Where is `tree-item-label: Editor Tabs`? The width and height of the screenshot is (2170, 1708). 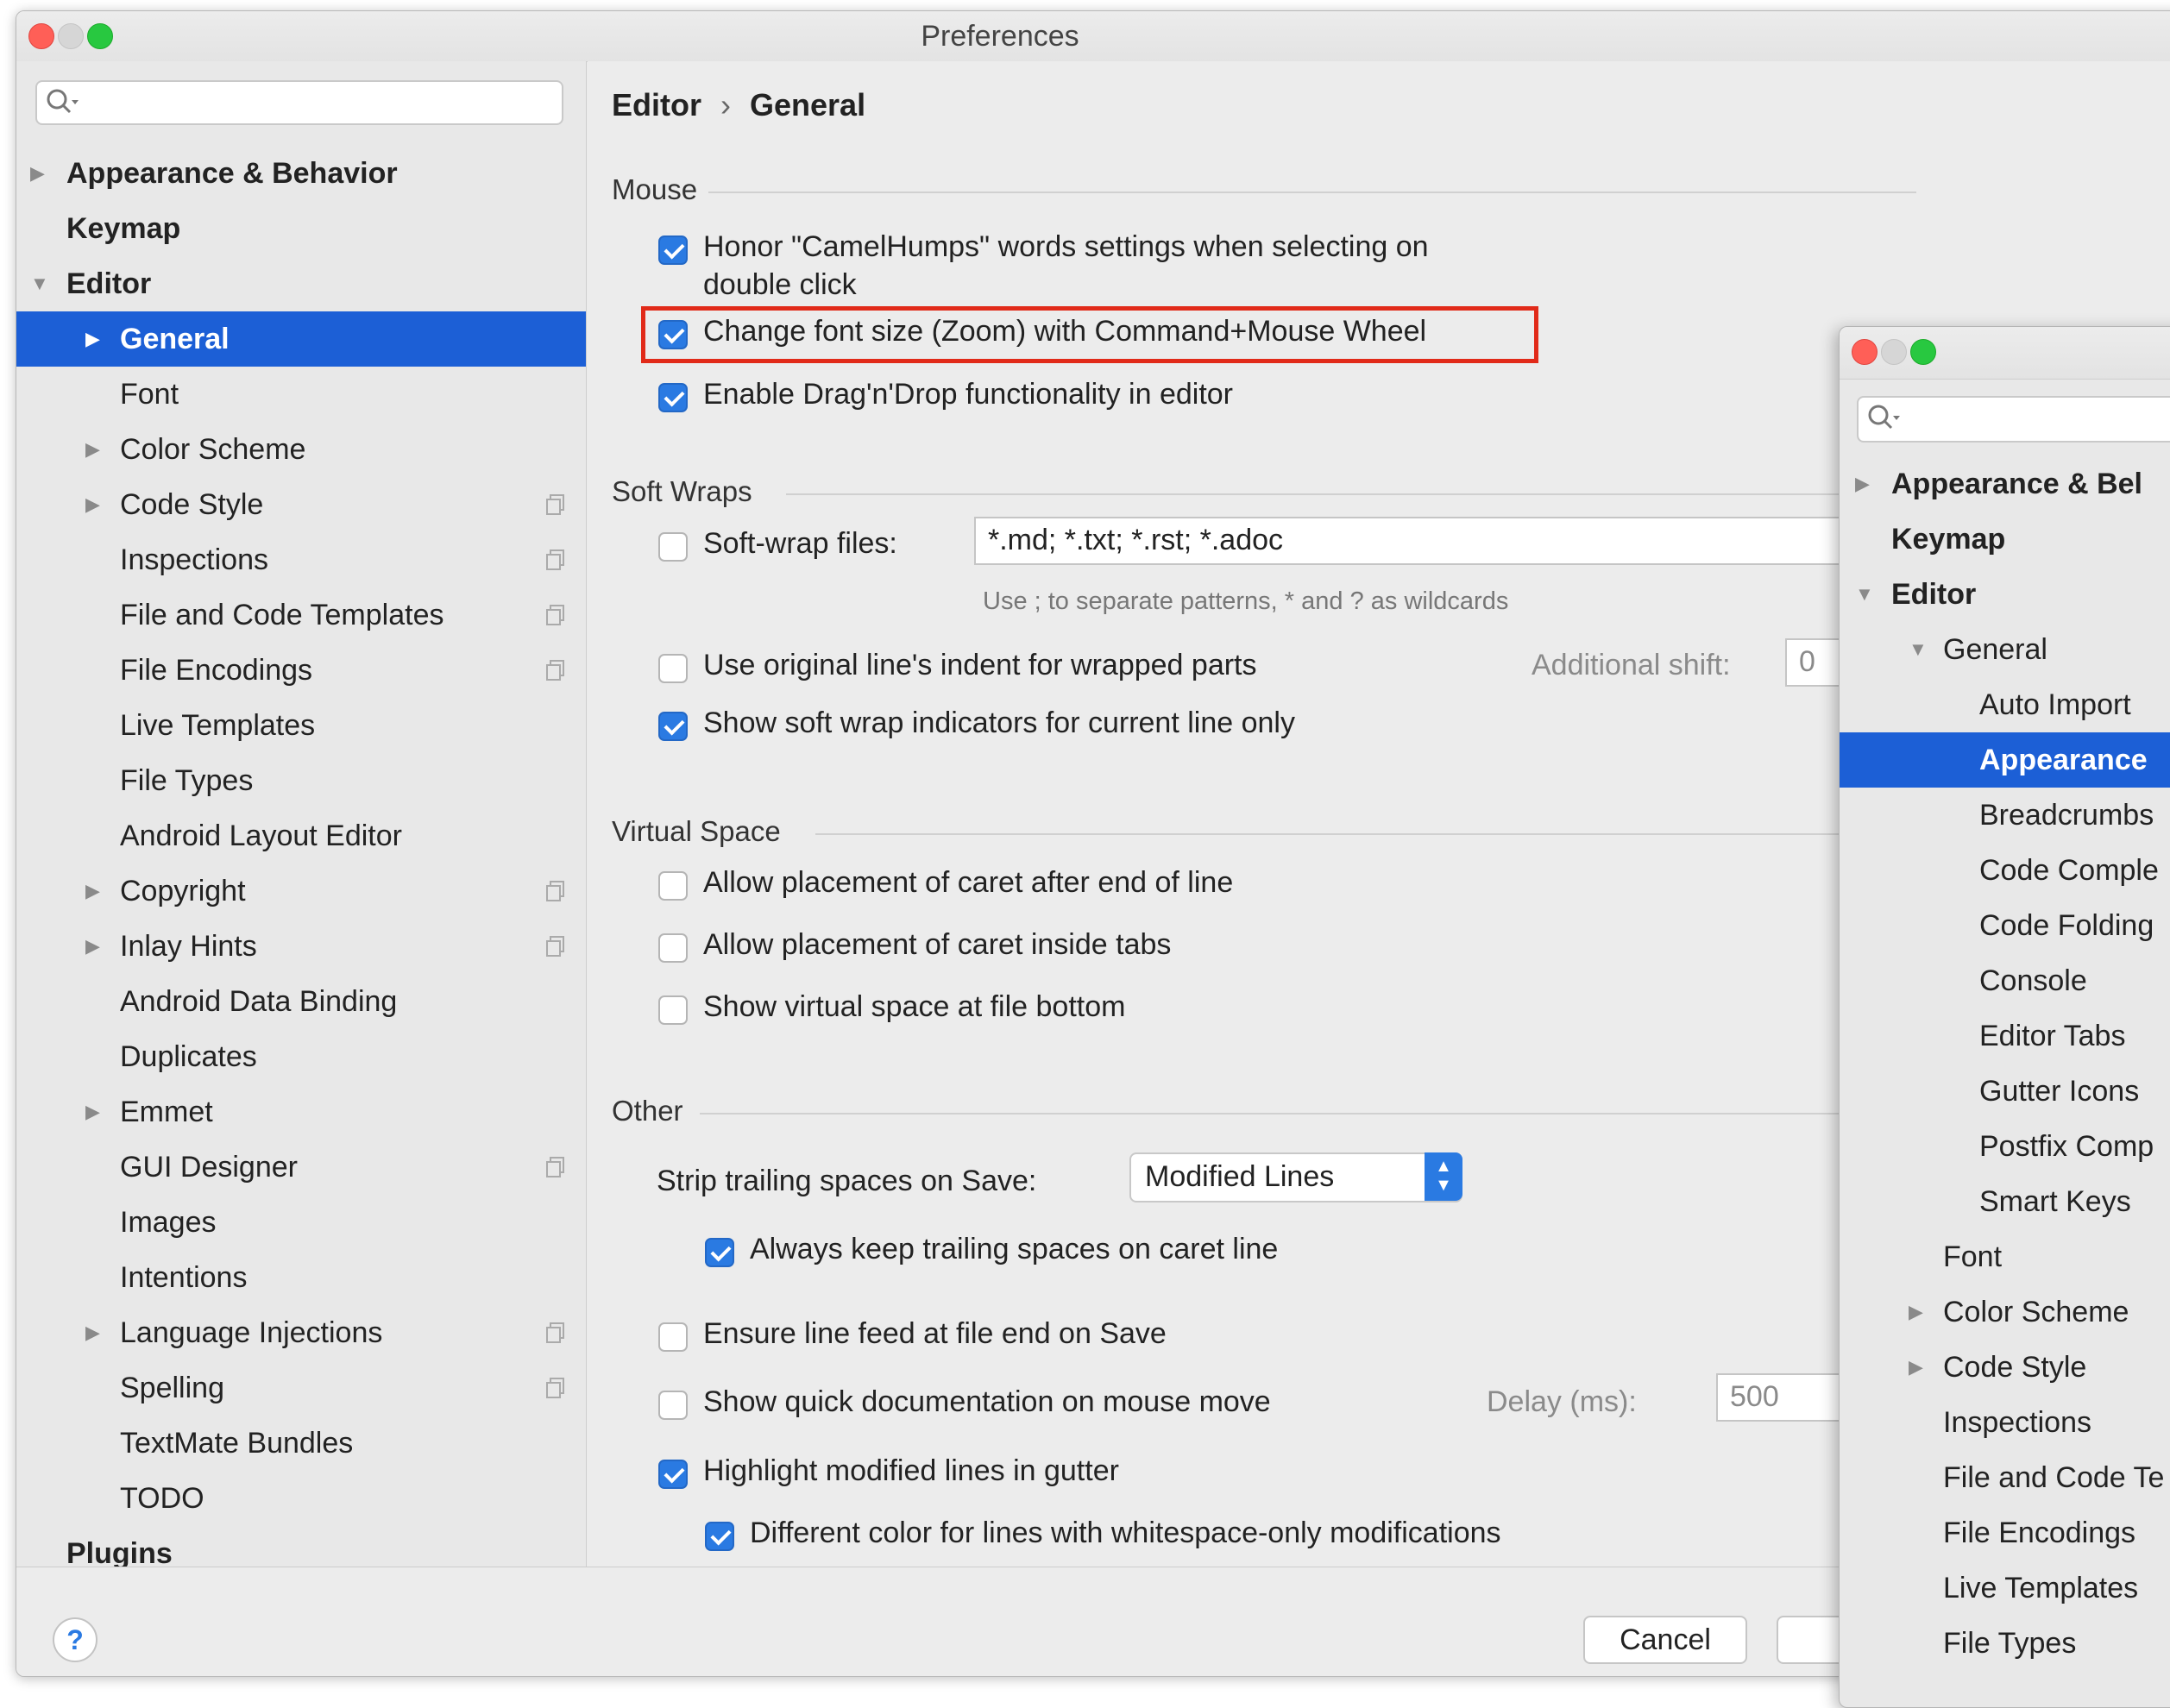
tree-item-label: Editor Tabs is located at coordinates (2052, 1036).